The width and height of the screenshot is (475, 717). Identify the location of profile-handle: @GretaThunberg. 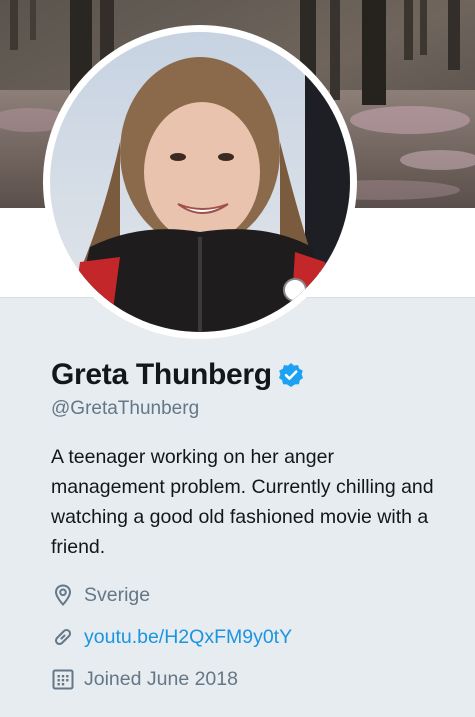
(256, 409).